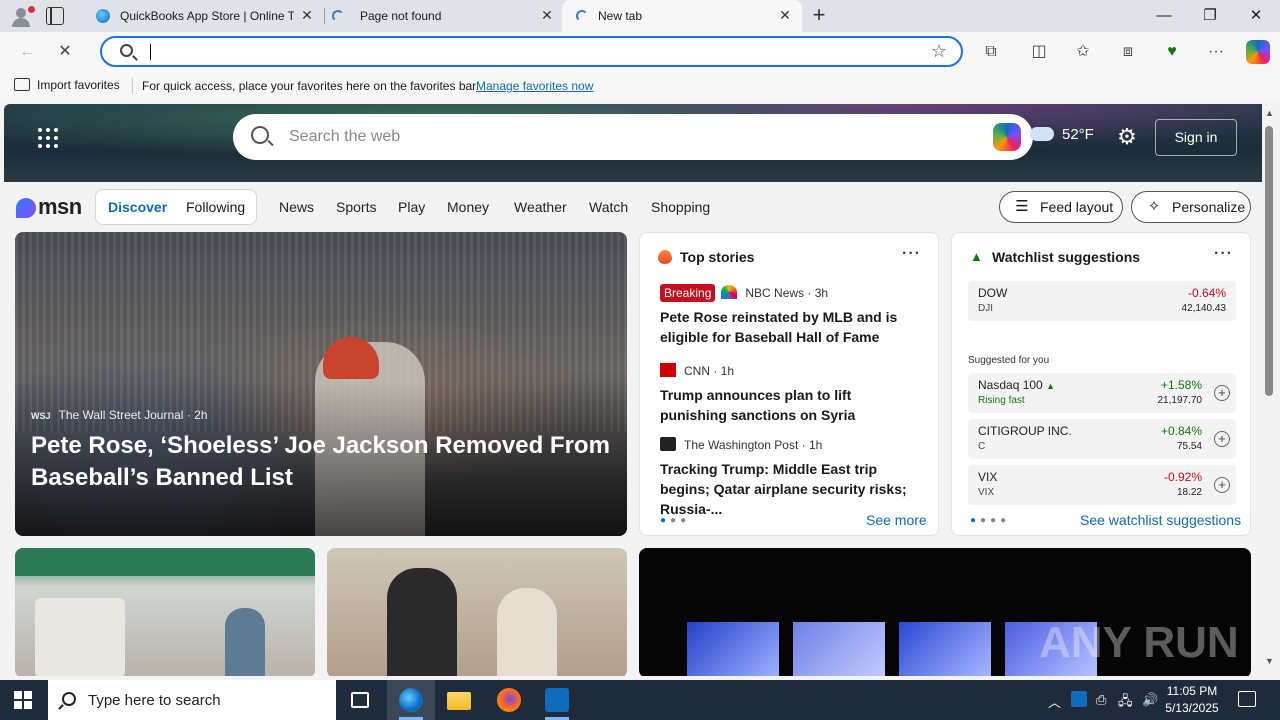  What do you see at coordinates (1269, 661) in the screenshot?
I see `scroll-down-icon: ▼` at bounding box center [1269, 661].